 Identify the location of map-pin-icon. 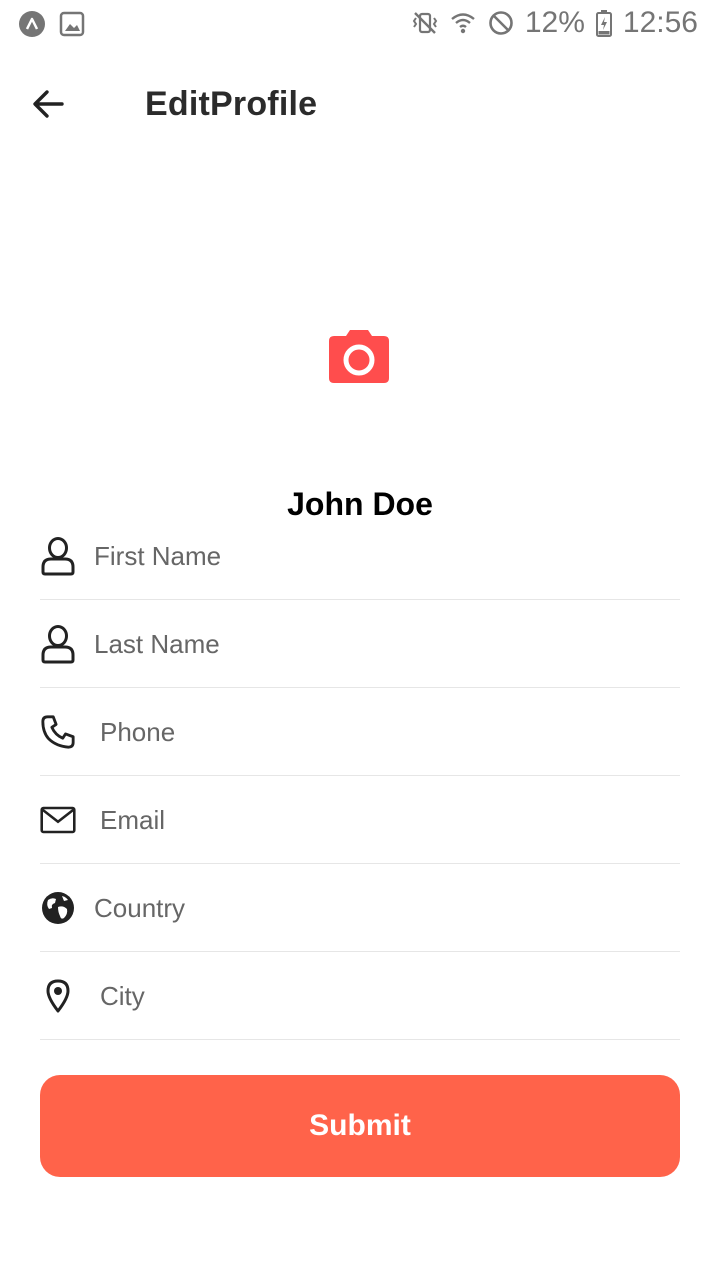
(58, 996).